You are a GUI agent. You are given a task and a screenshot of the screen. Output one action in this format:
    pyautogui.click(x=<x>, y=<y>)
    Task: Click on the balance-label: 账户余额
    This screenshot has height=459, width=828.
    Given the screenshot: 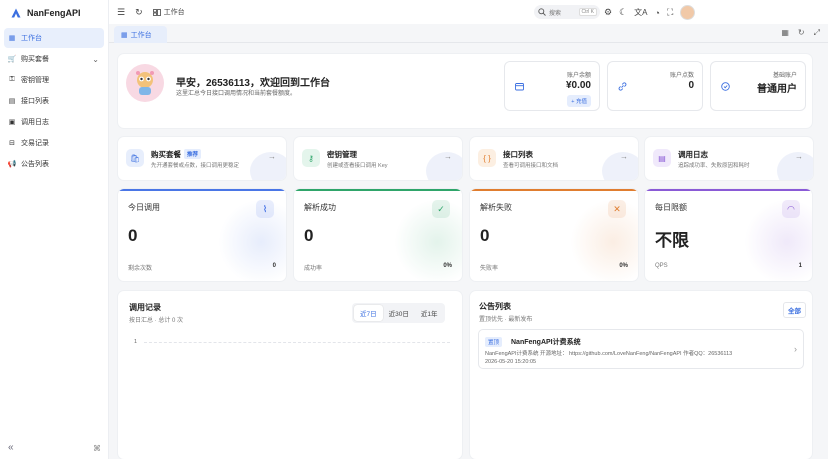 What is the action you would take?
    pyautogui.click(x=578, y=76)
    